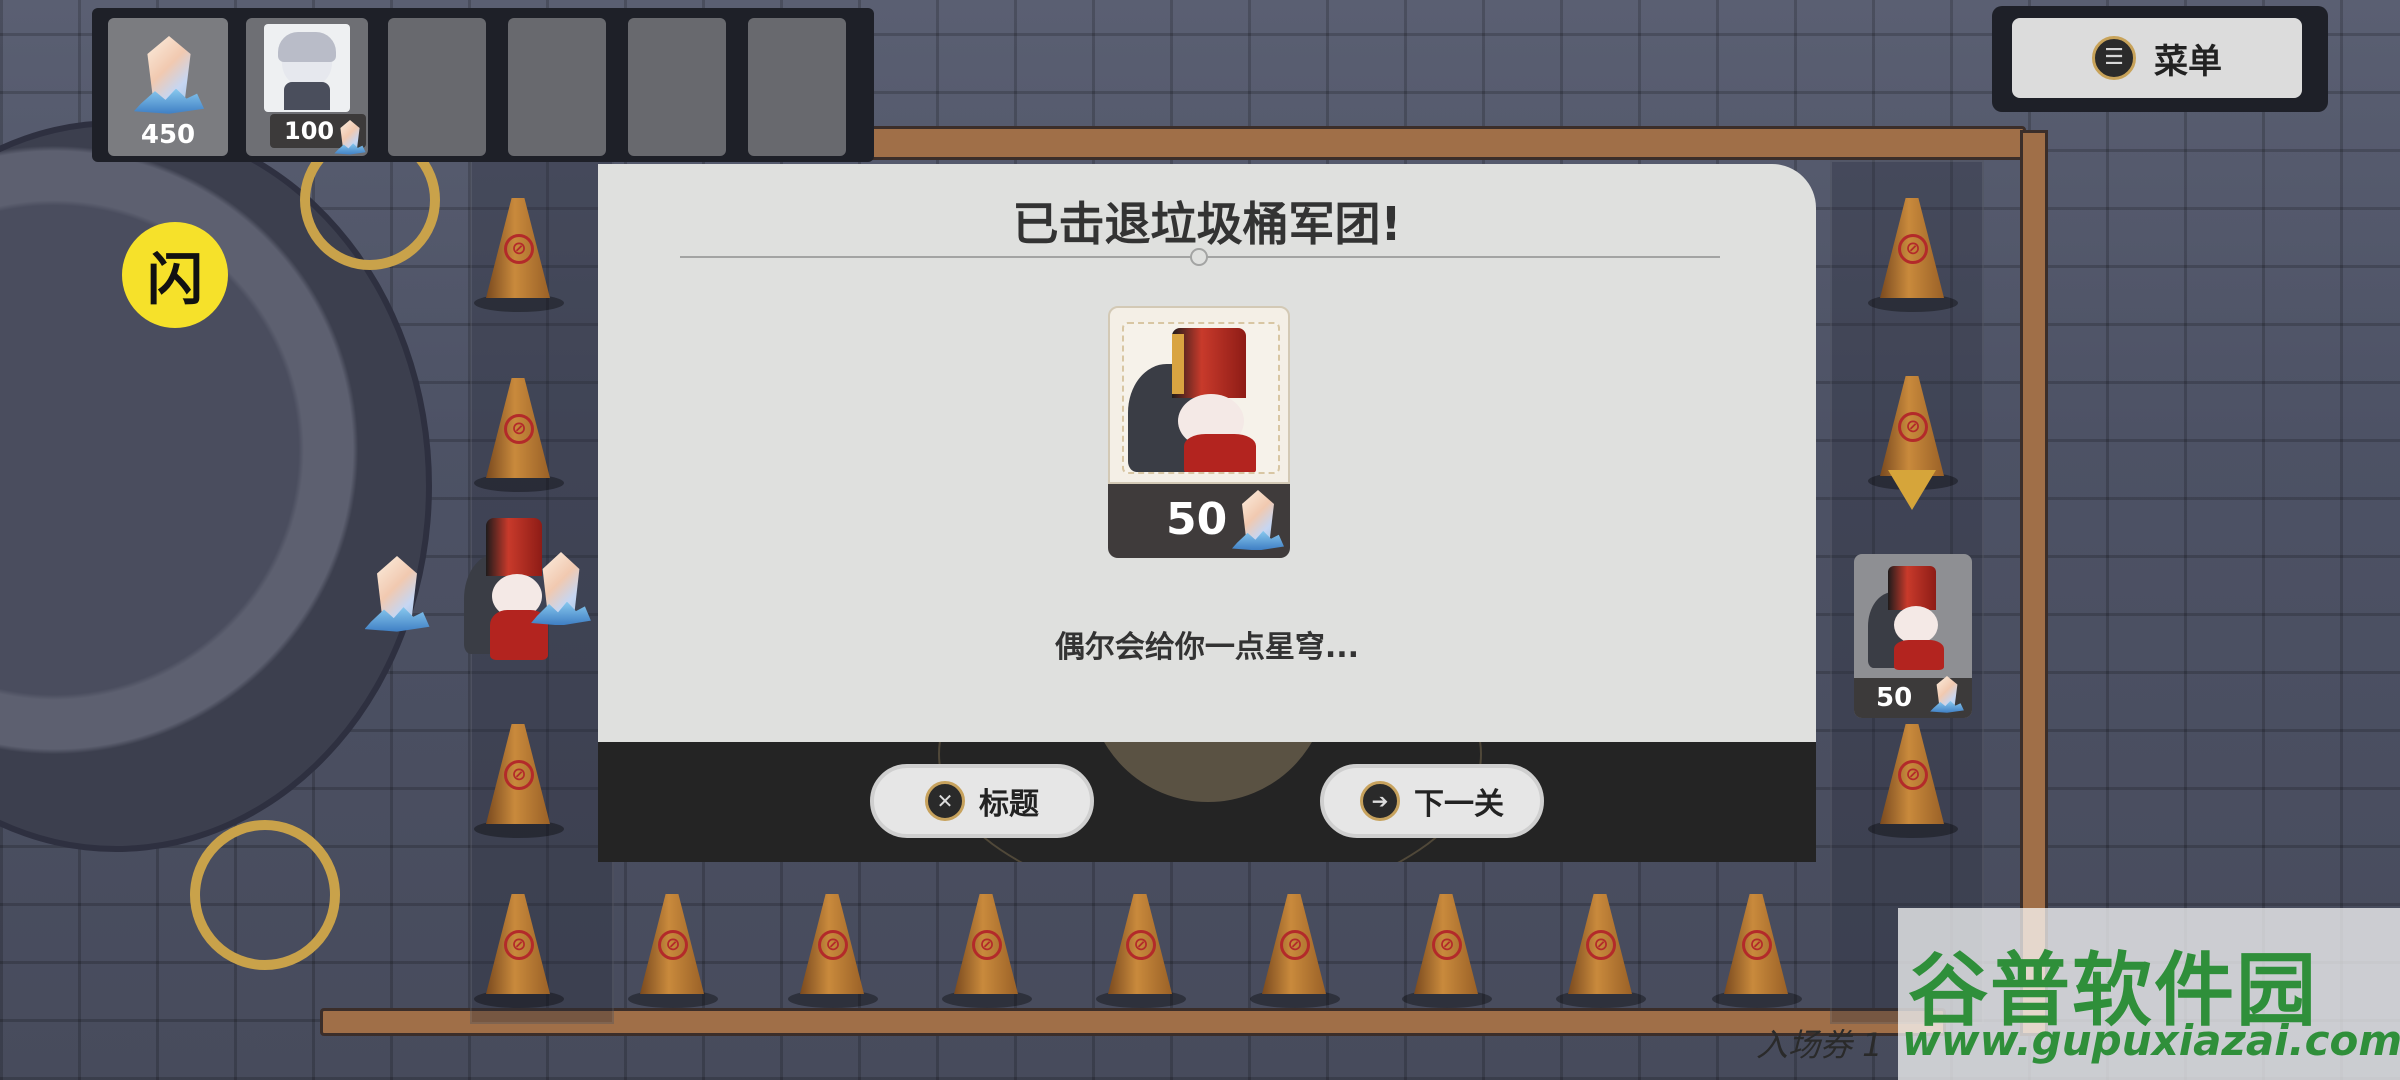  I want to click on right-rail, so click(2034, 583).